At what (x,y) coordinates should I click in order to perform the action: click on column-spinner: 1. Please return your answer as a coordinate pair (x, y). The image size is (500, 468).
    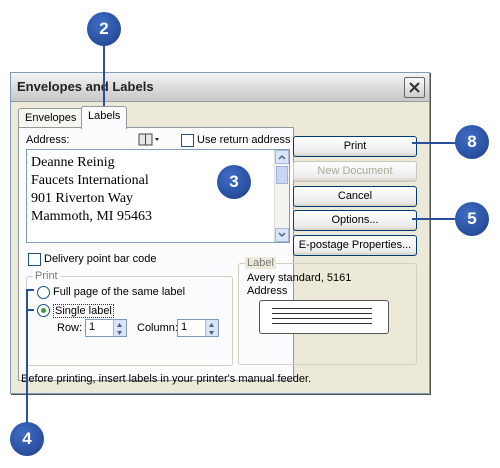
    Looking at the image, I should click on (198, 328).